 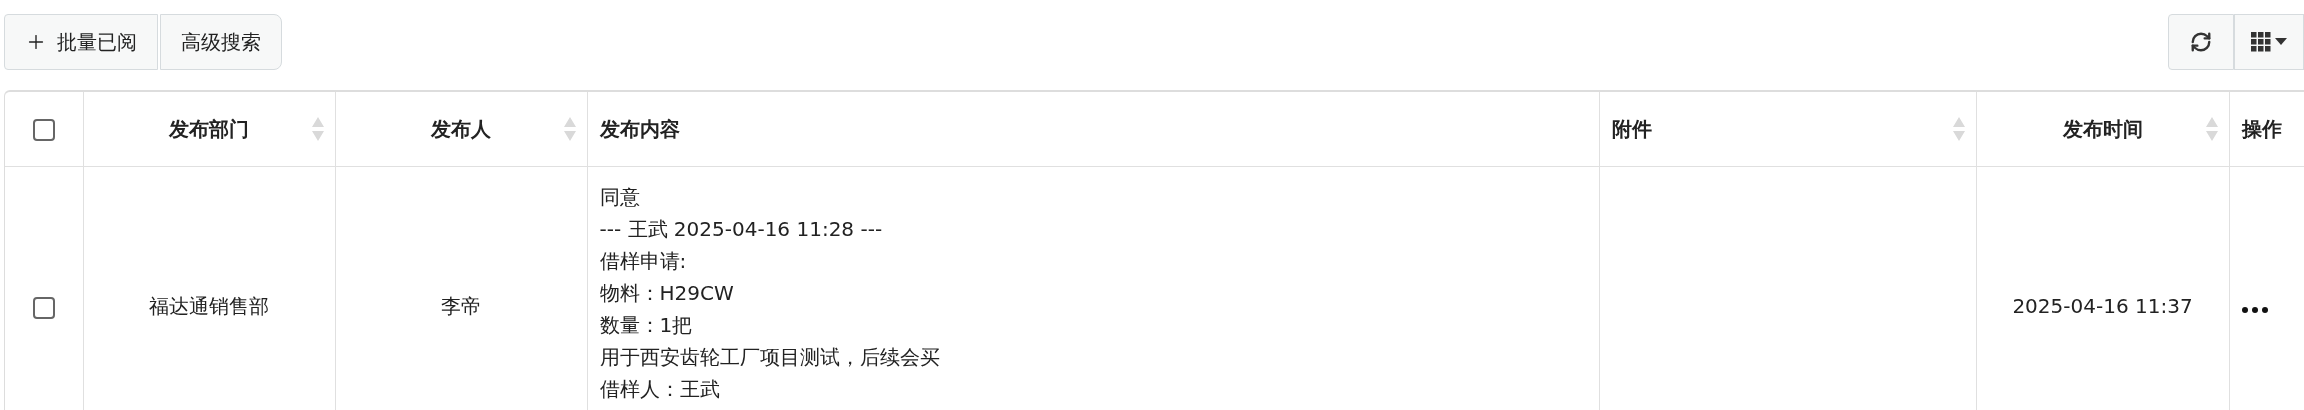 I want to click on content-line: 借样申请:, so click(x=643, y=261).